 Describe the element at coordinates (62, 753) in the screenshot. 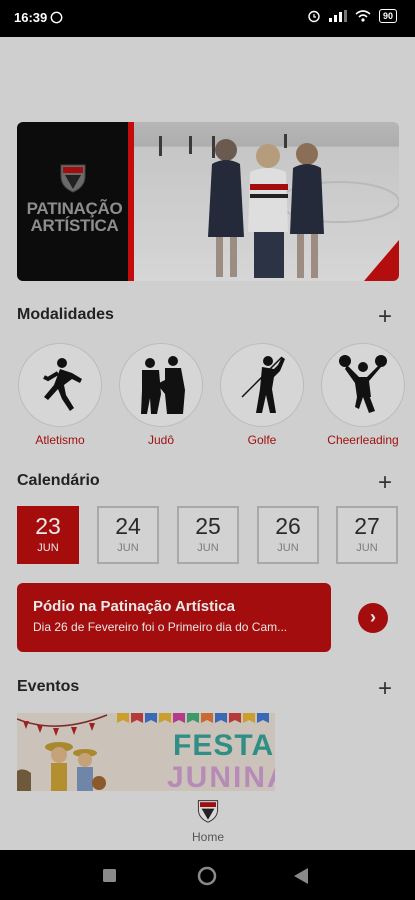

I see `festa-junina-illustration` at that location.